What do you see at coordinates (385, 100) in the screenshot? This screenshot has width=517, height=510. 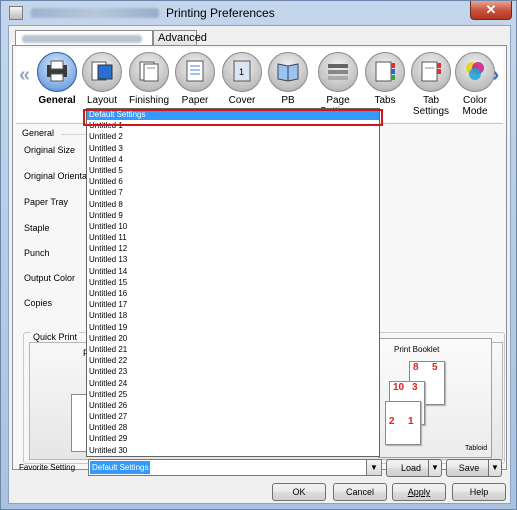 I see `tool-label: Tabs` at bounding box center [385, 100].